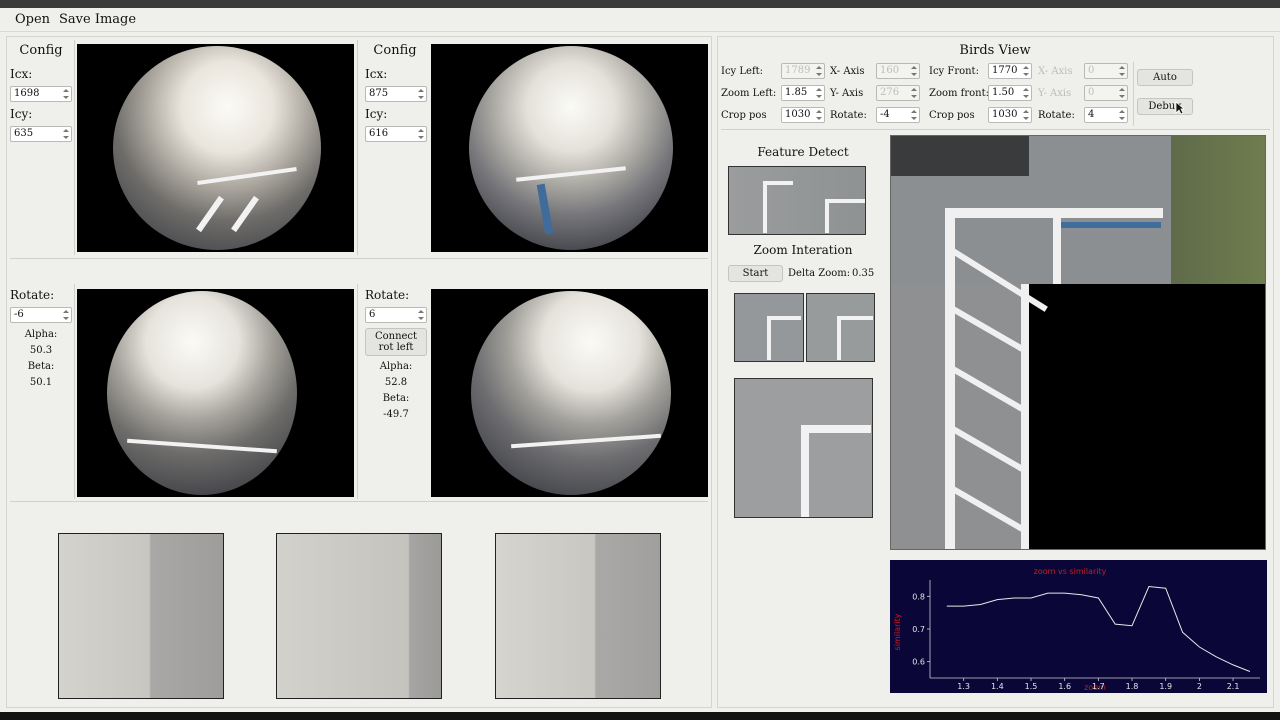  I want to click on crop-pos-front-spinbox: 1030, so click(1010, 115).